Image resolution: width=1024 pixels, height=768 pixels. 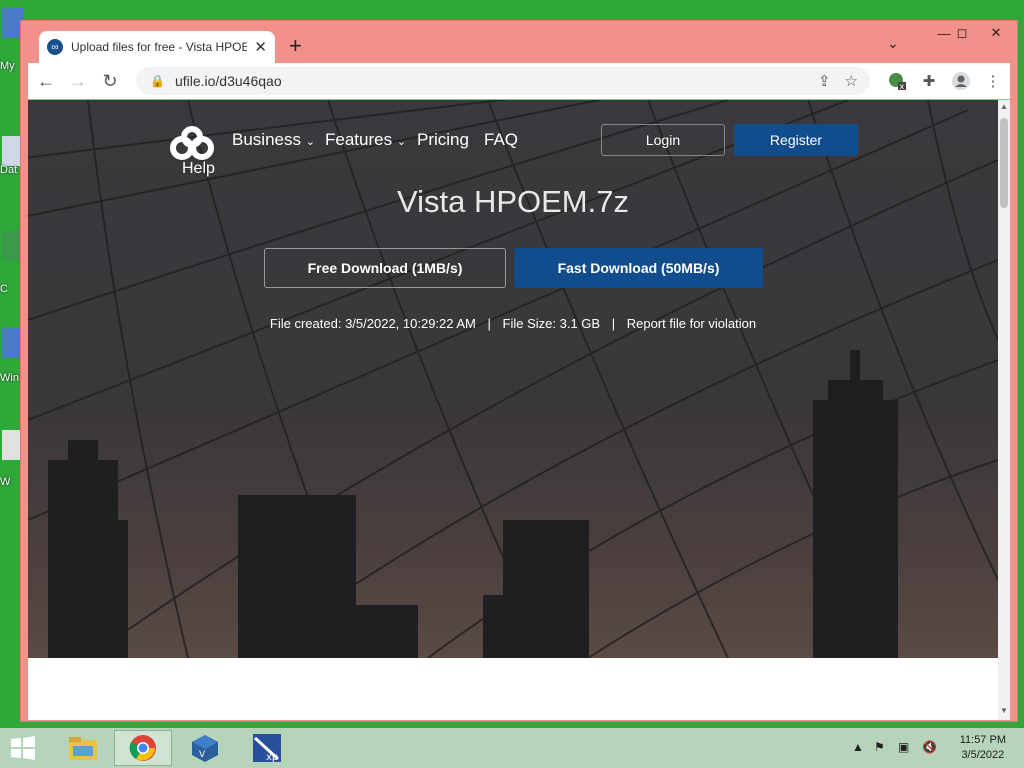 What do you see at coordinates (962, 33) in the screenshot?
I see `maximize-button: ◻` at bounding box center [962, 33].